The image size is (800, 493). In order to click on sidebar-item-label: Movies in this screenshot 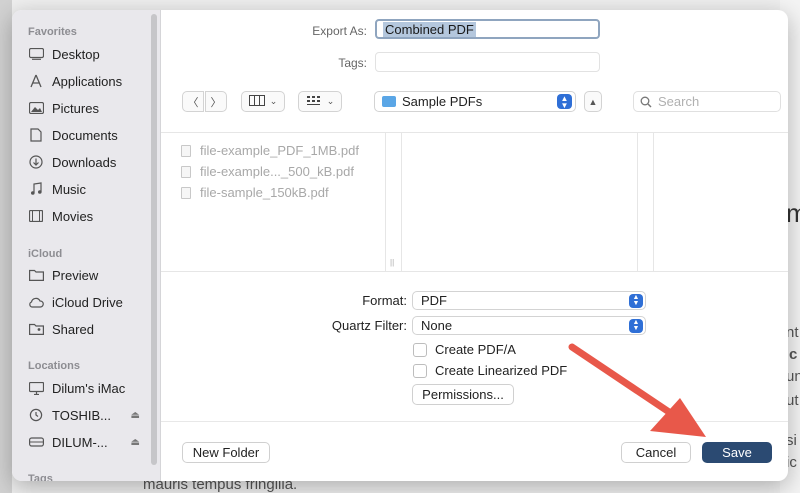, I will do `click(73, 216)`.